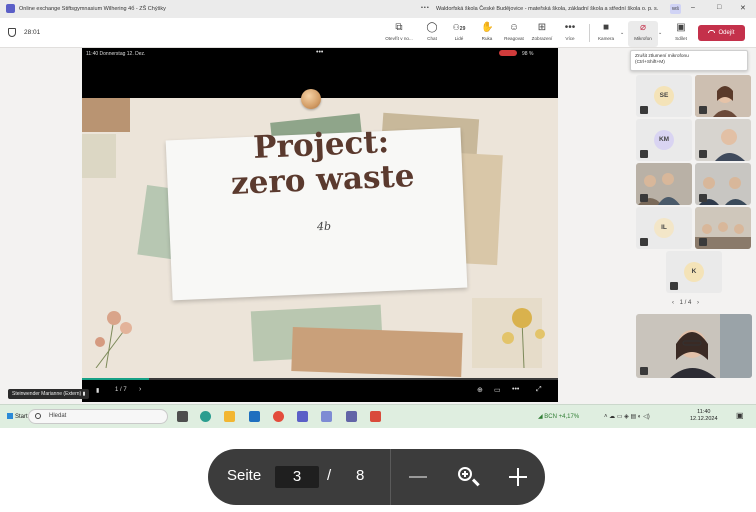 The image size is (756, 512). I want to click on camera-icon: ■, so click(606, 27).